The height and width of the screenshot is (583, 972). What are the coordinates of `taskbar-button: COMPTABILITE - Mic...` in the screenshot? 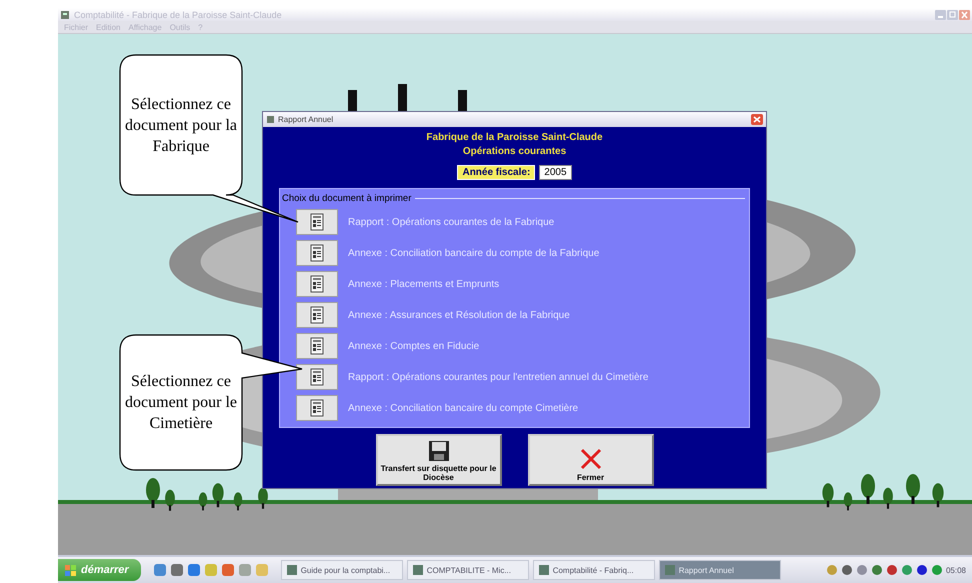 It's located at (467, 570).